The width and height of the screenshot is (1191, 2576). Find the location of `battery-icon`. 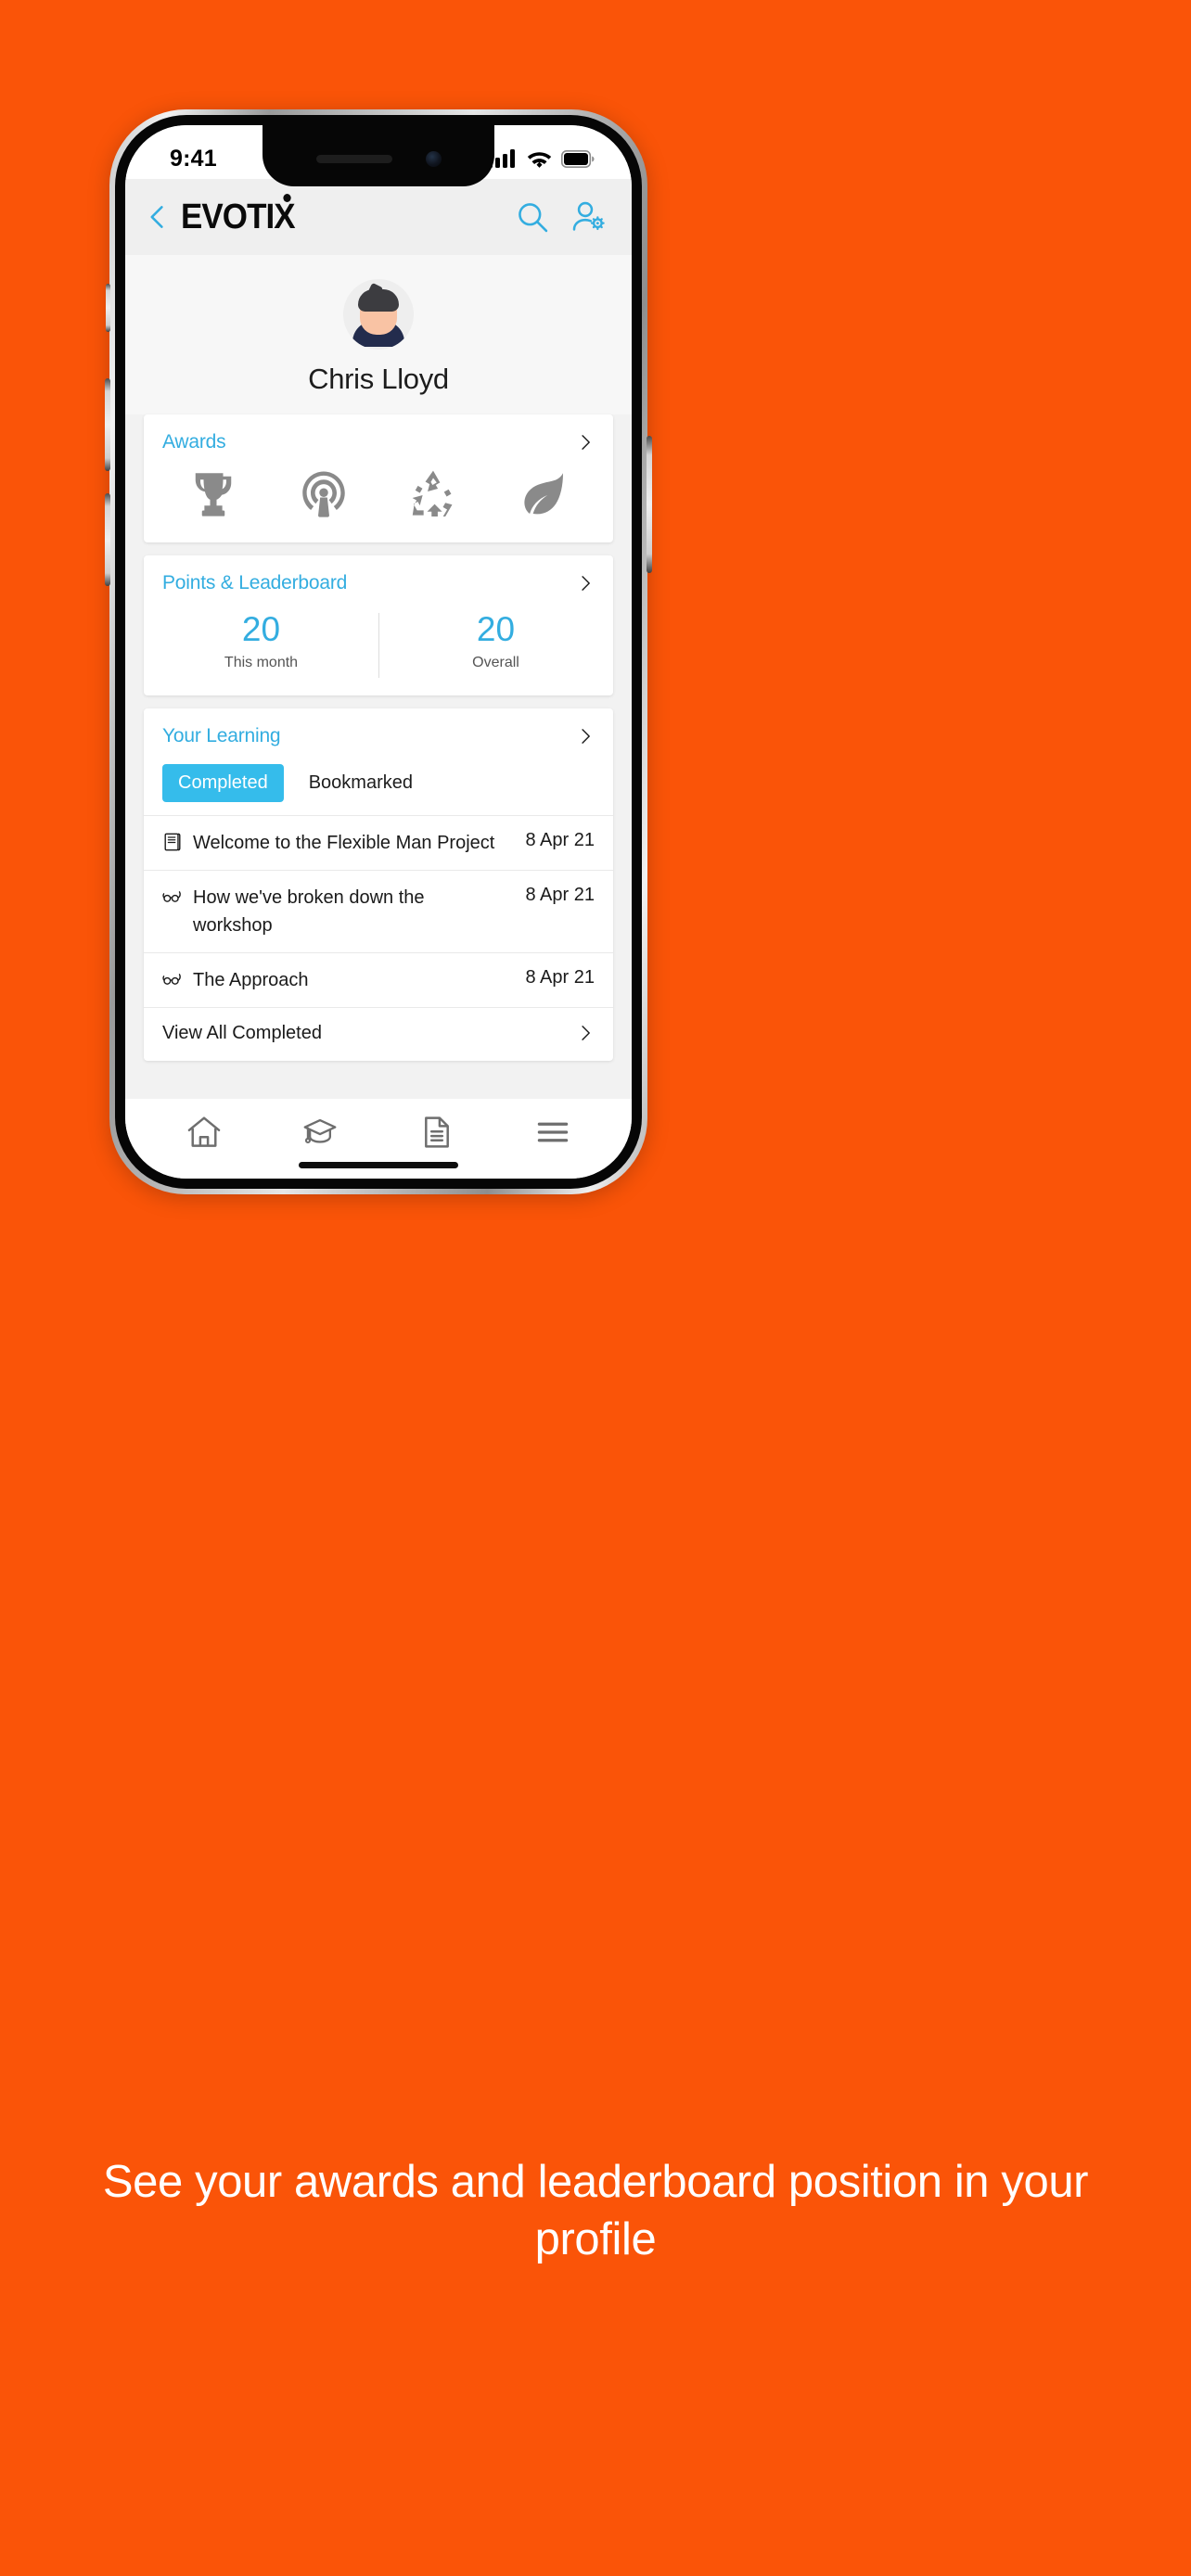

battery-icon is located at coordinates (578, 158).